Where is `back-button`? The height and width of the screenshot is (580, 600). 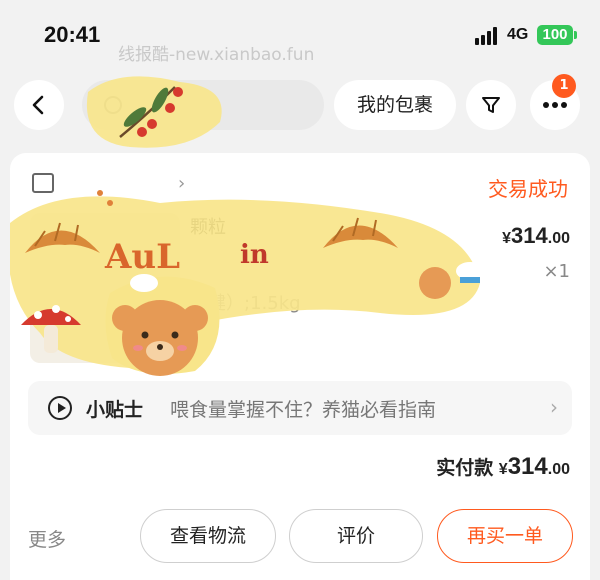
back-button is located at coordinates (39, 105).